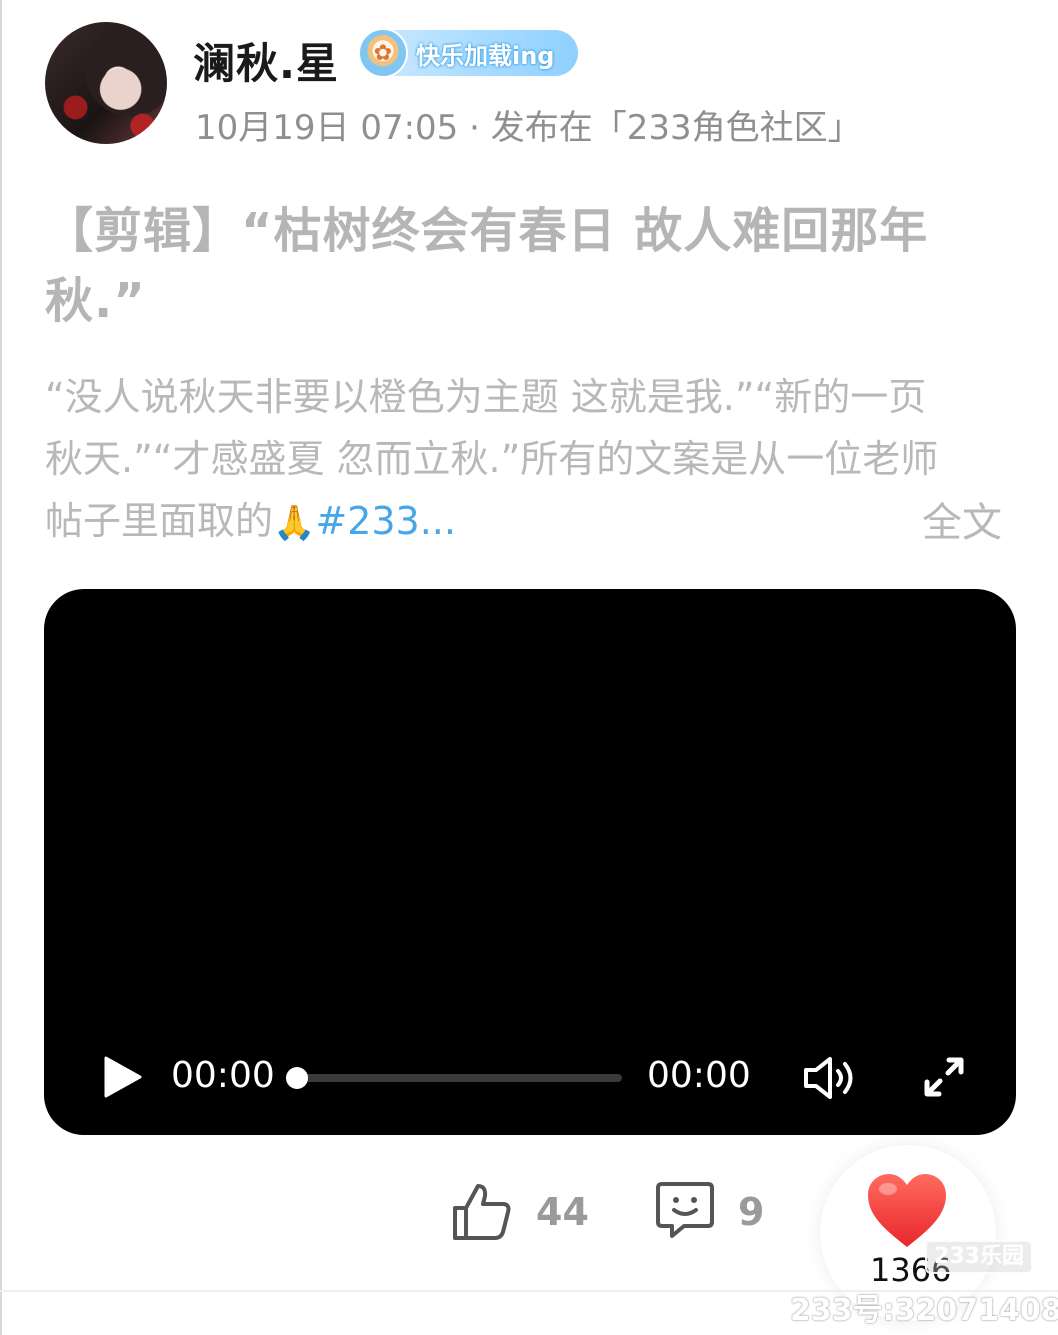 The width and height of the screenshot is (1058, 1335). What do you see at coordinates (685, 1211) in the screenshot?
I see `comment-icon` at bounding box center [685, 1211].